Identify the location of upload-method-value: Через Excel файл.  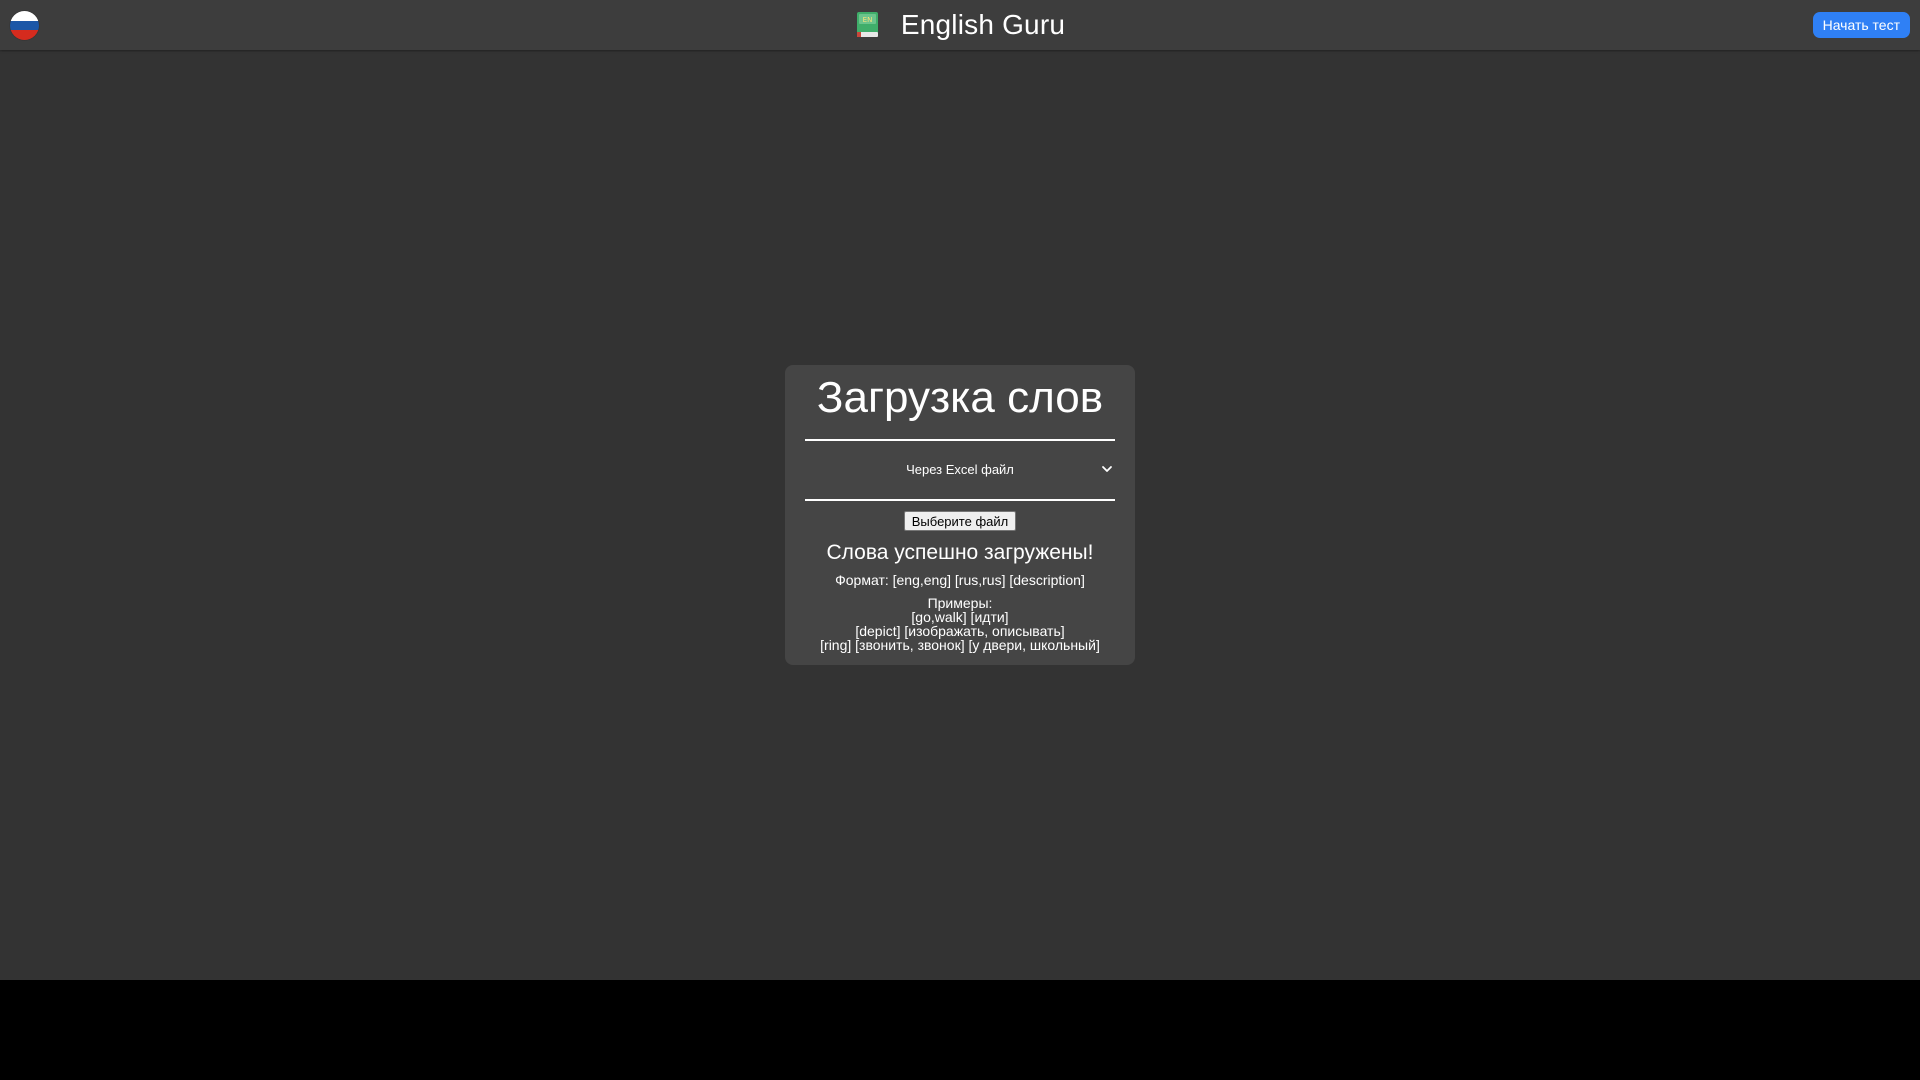
(960, 469).